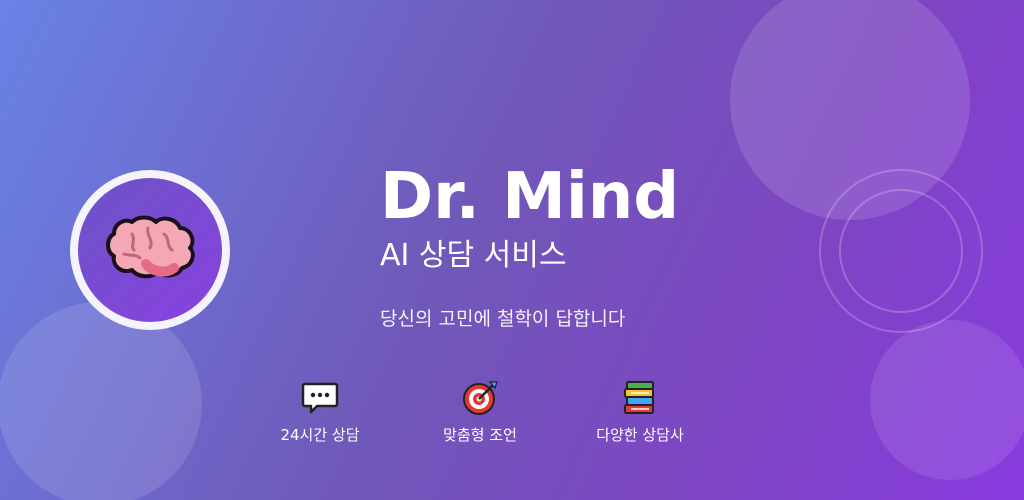 This screenshot has width=1024, height=500. What do you see at coordinates (480, 398) in the screenshot?
I see `target-icon` at bounding box center [480, 398].